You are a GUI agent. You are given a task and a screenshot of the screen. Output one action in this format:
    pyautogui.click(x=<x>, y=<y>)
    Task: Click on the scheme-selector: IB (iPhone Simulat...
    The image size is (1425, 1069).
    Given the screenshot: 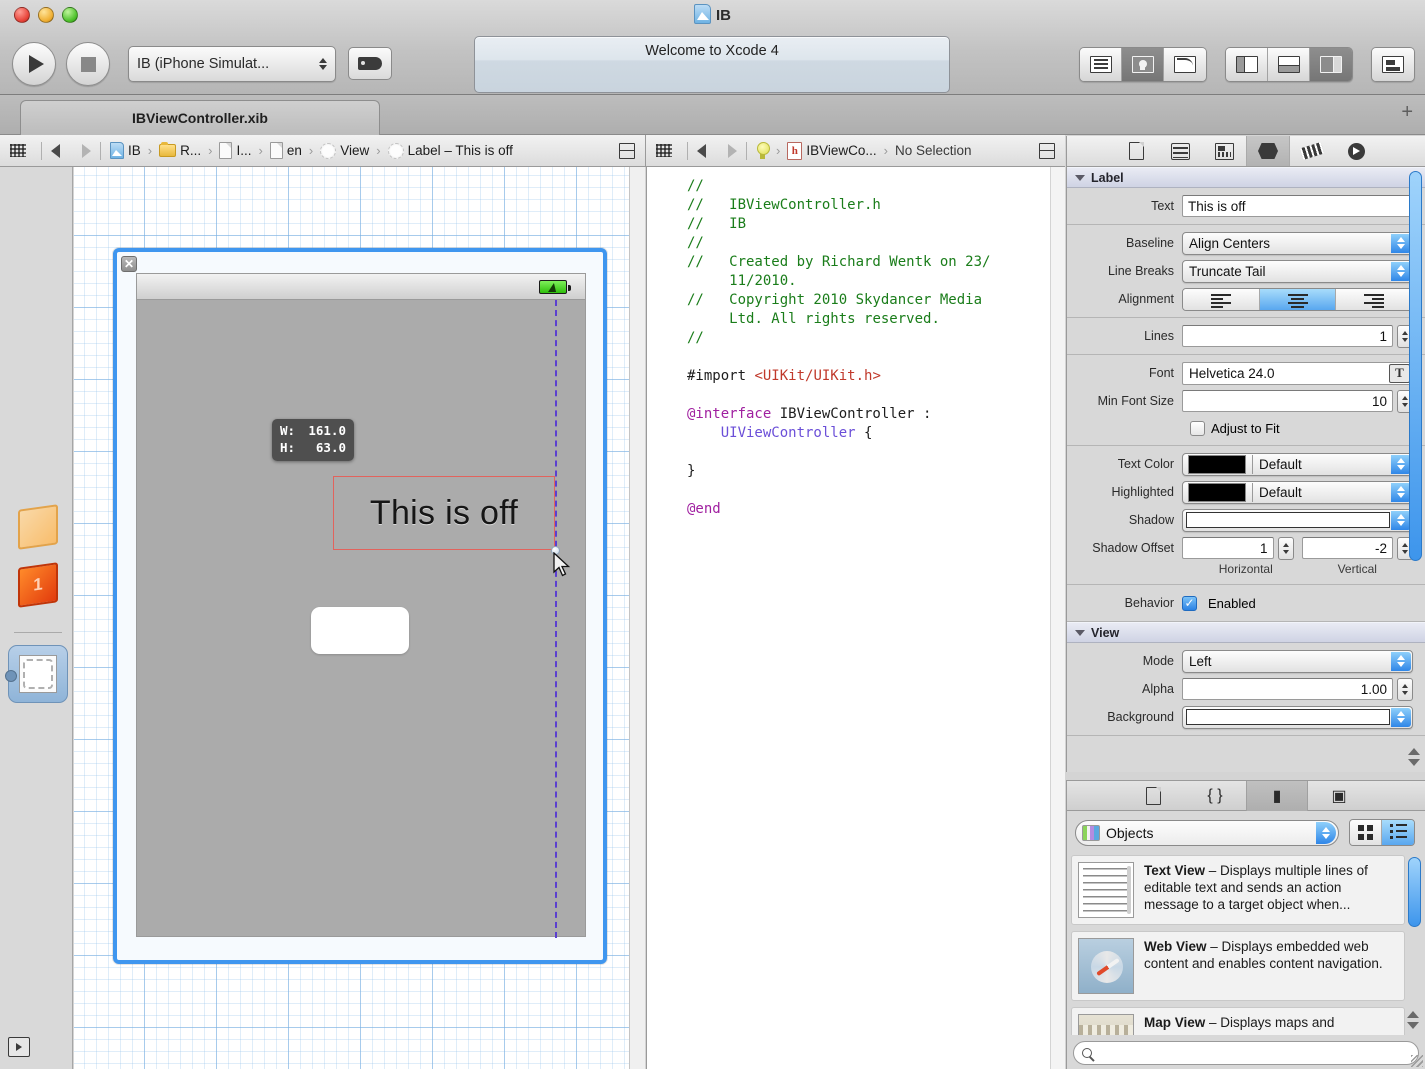 What is the action you would take?
    pyautogui.click(x=232, y=64)
    